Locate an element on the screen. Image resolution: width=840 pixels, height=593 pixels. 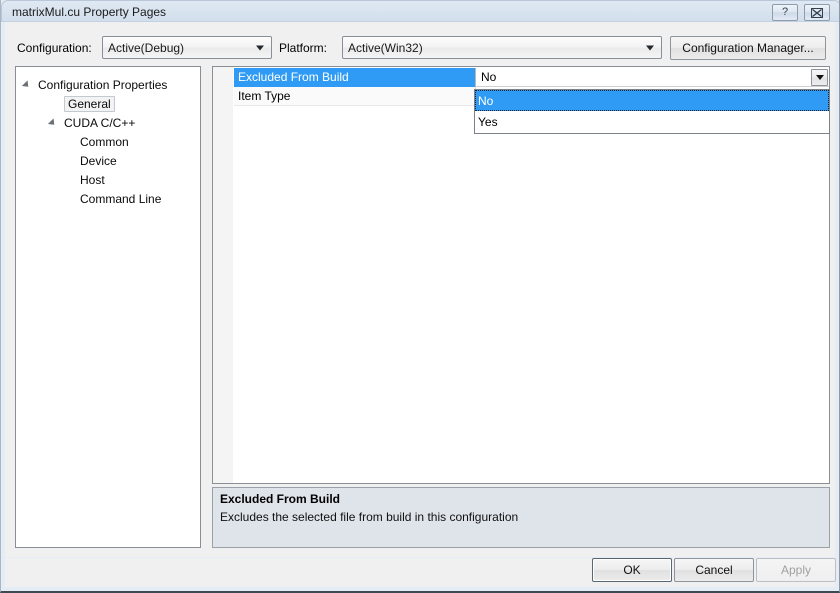
help-button: ? is located at coordinates (785, 12).